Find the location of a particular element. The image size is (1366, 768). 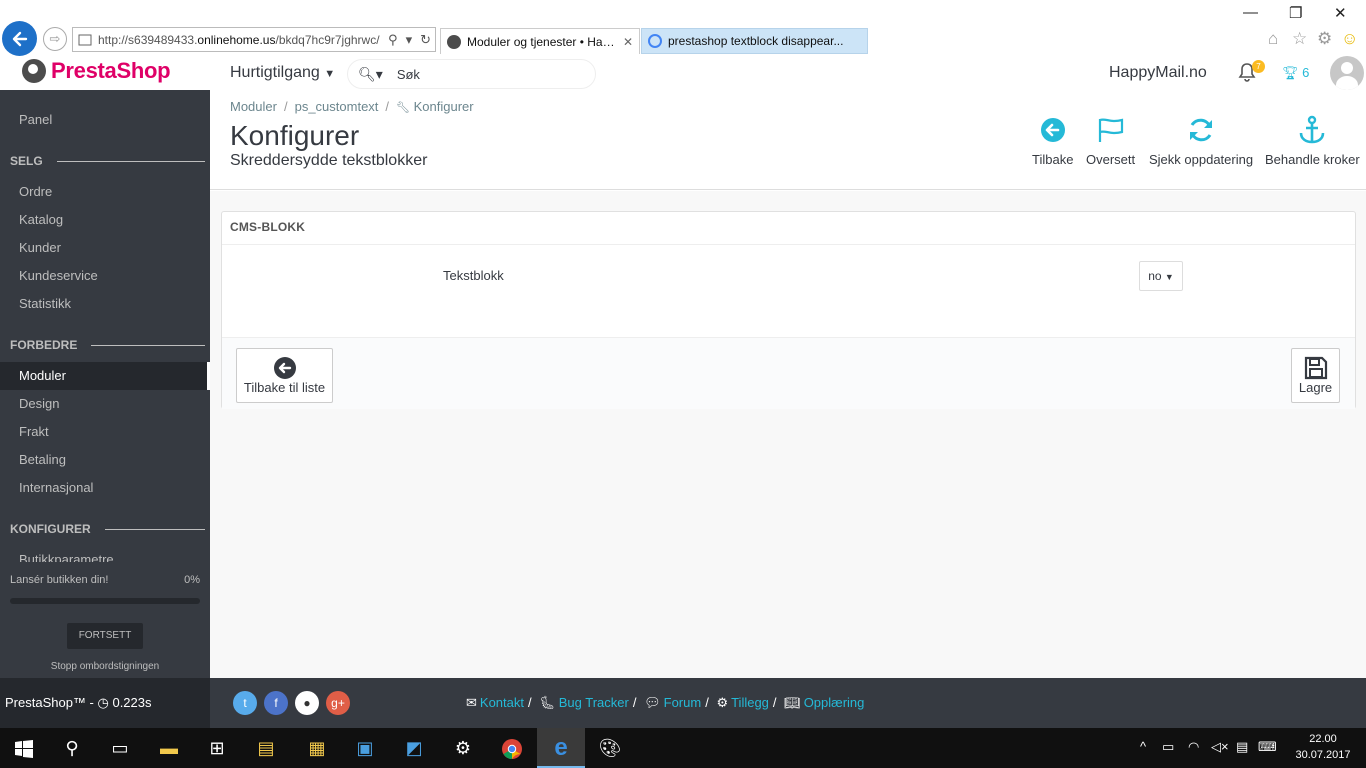

system-clock: 22.00 30.07.2017 is located at coordinates (1323, 747).